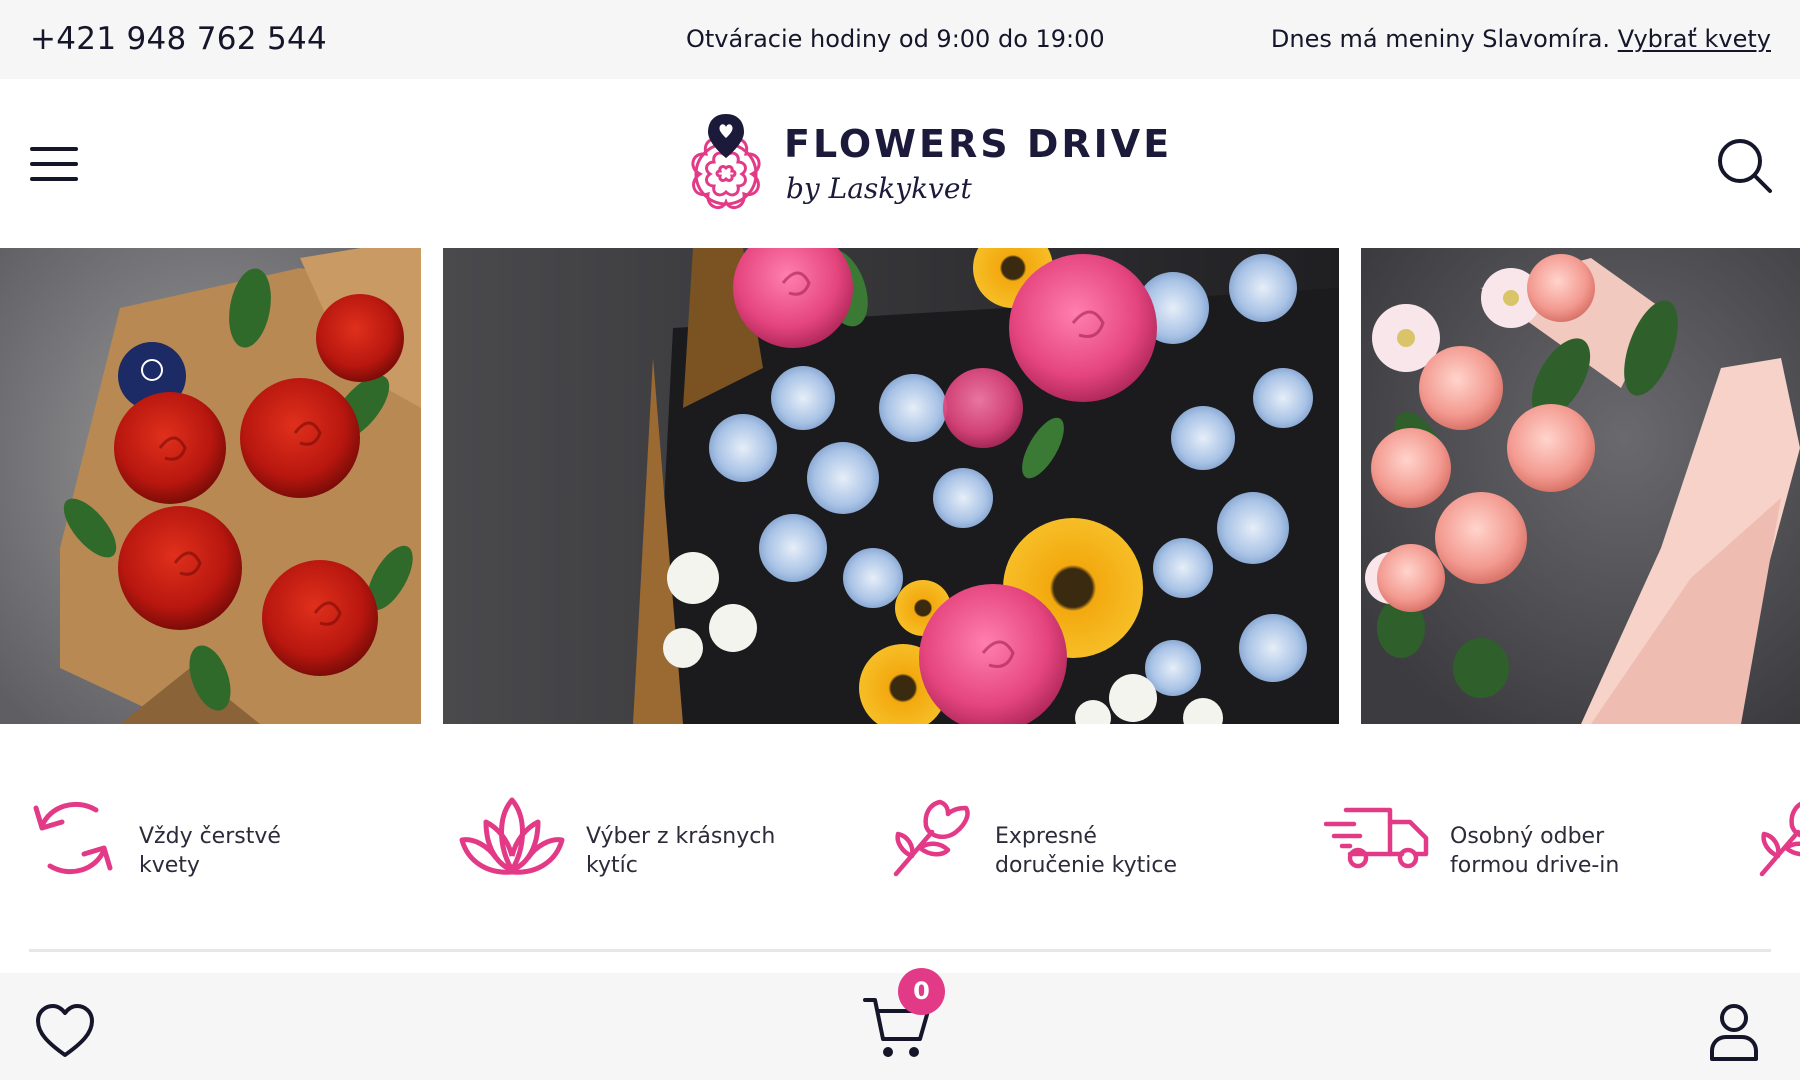  I want to click on nameday-notice: Dnes má meniny Slavomíra. Vybrať kvety, so click(1521, 39).